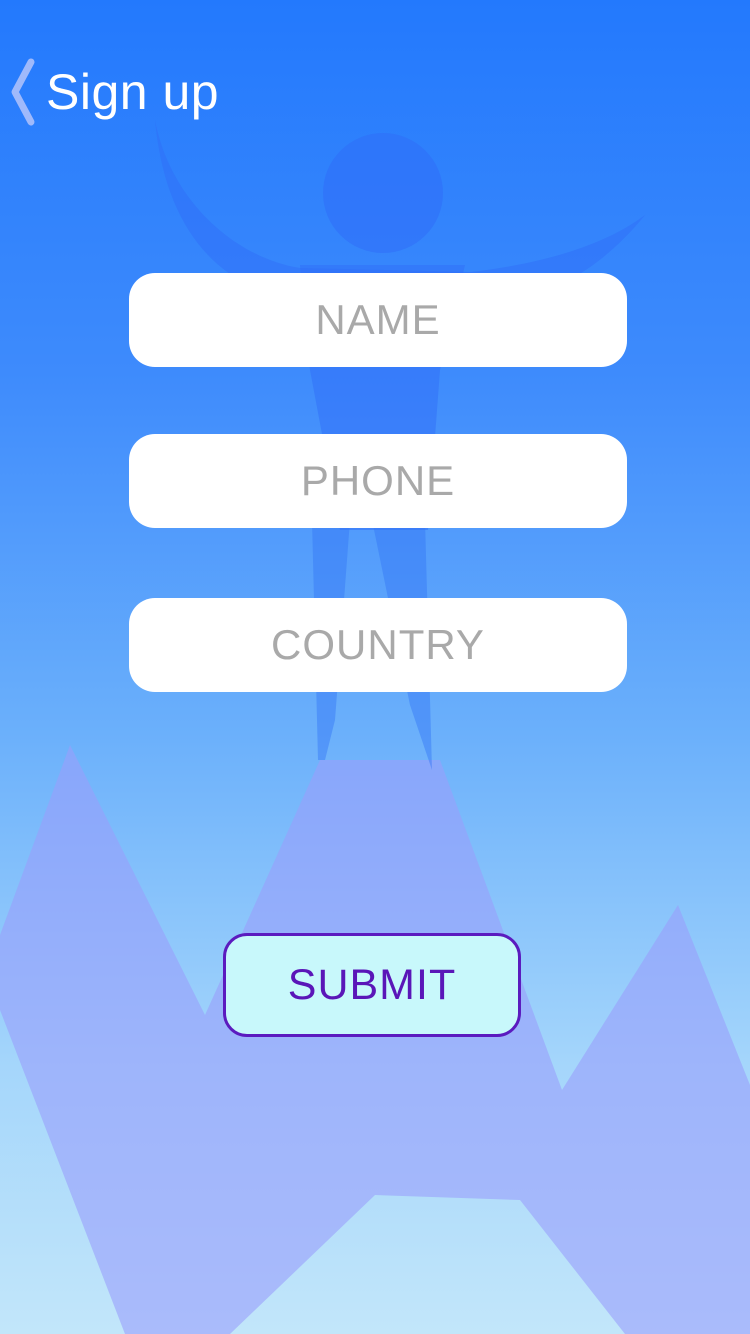 This screenshot has width=750, height=1334. I want to click on back-button, so click(22, 92).